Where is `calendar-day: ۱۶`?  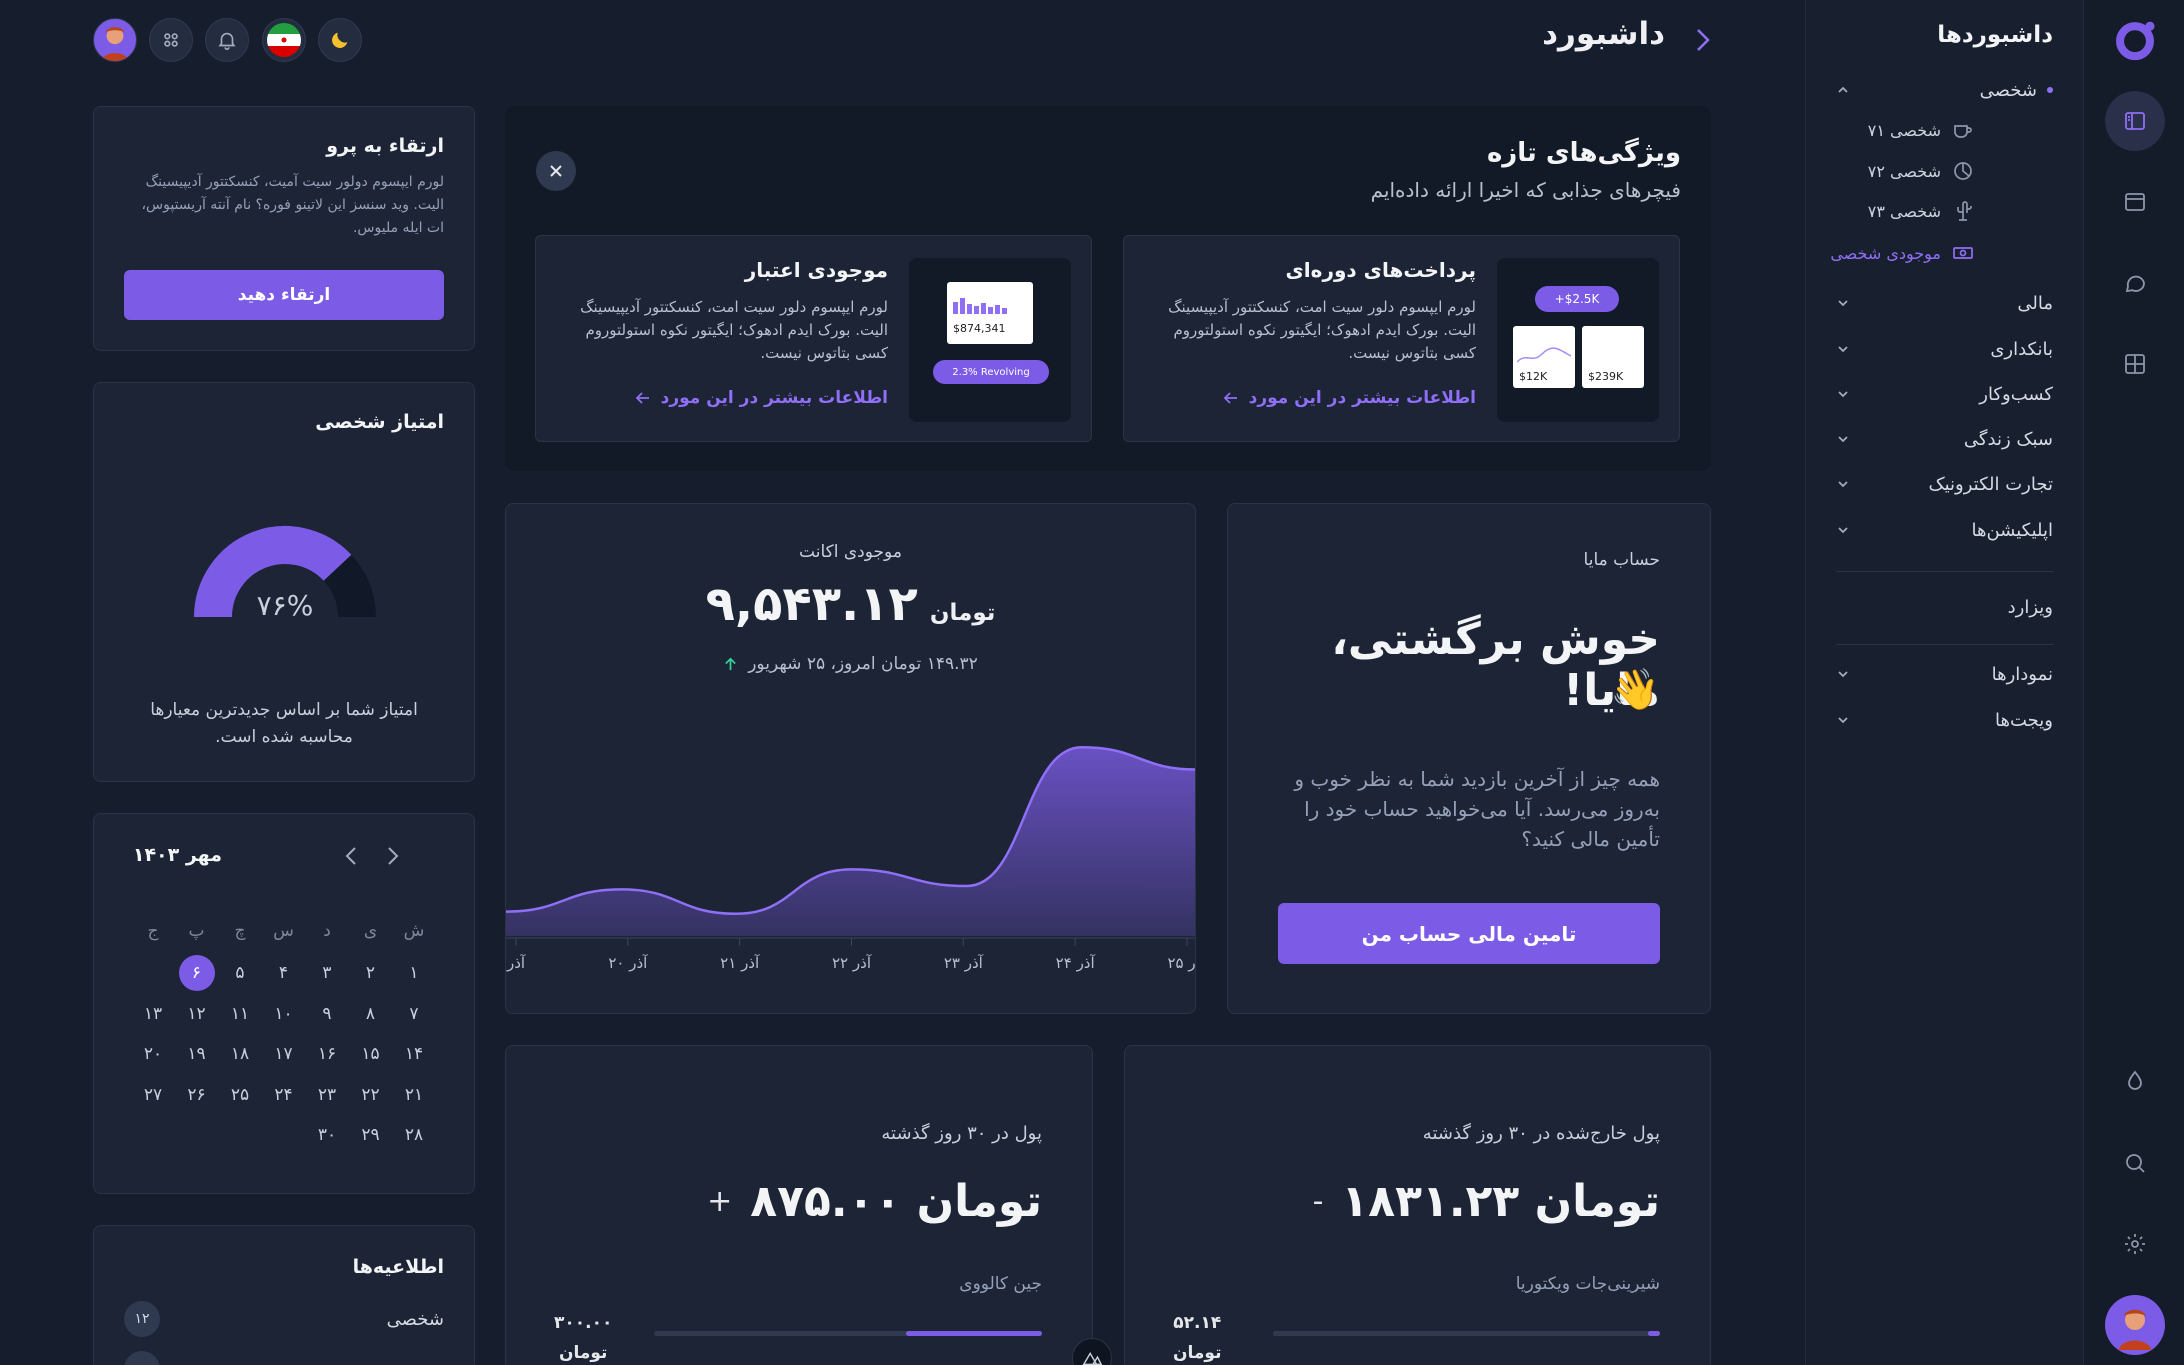 calendar-day: ۱۶ is located at coordinates (327, 1054).